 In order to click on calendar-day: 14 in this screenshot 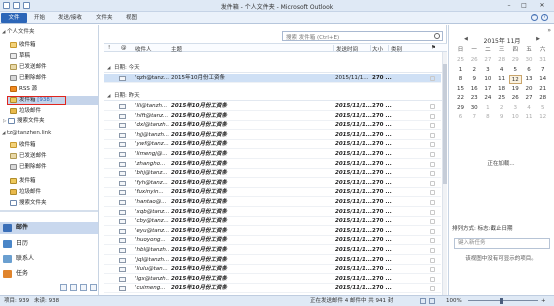, I will do `click(542, 79)`.